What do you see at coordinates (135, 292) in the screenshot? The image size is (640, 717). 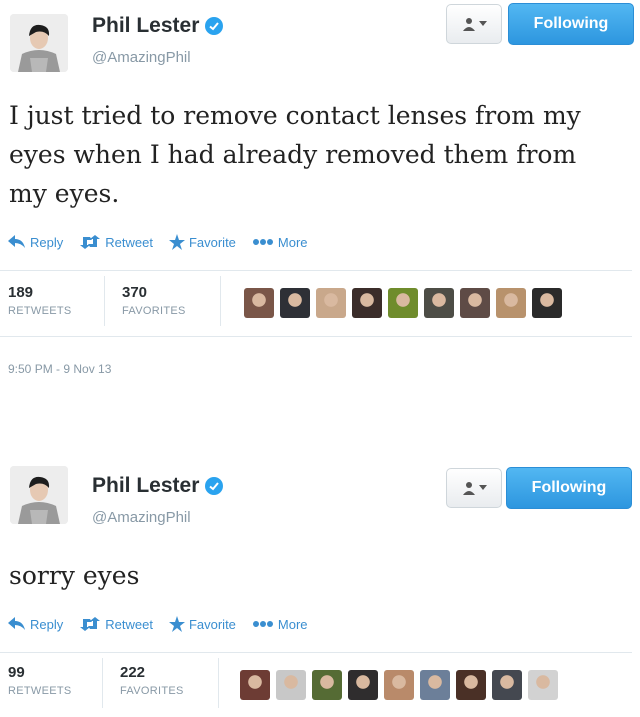 I see `favorites-count: 370` at bounding box center [135, 292].